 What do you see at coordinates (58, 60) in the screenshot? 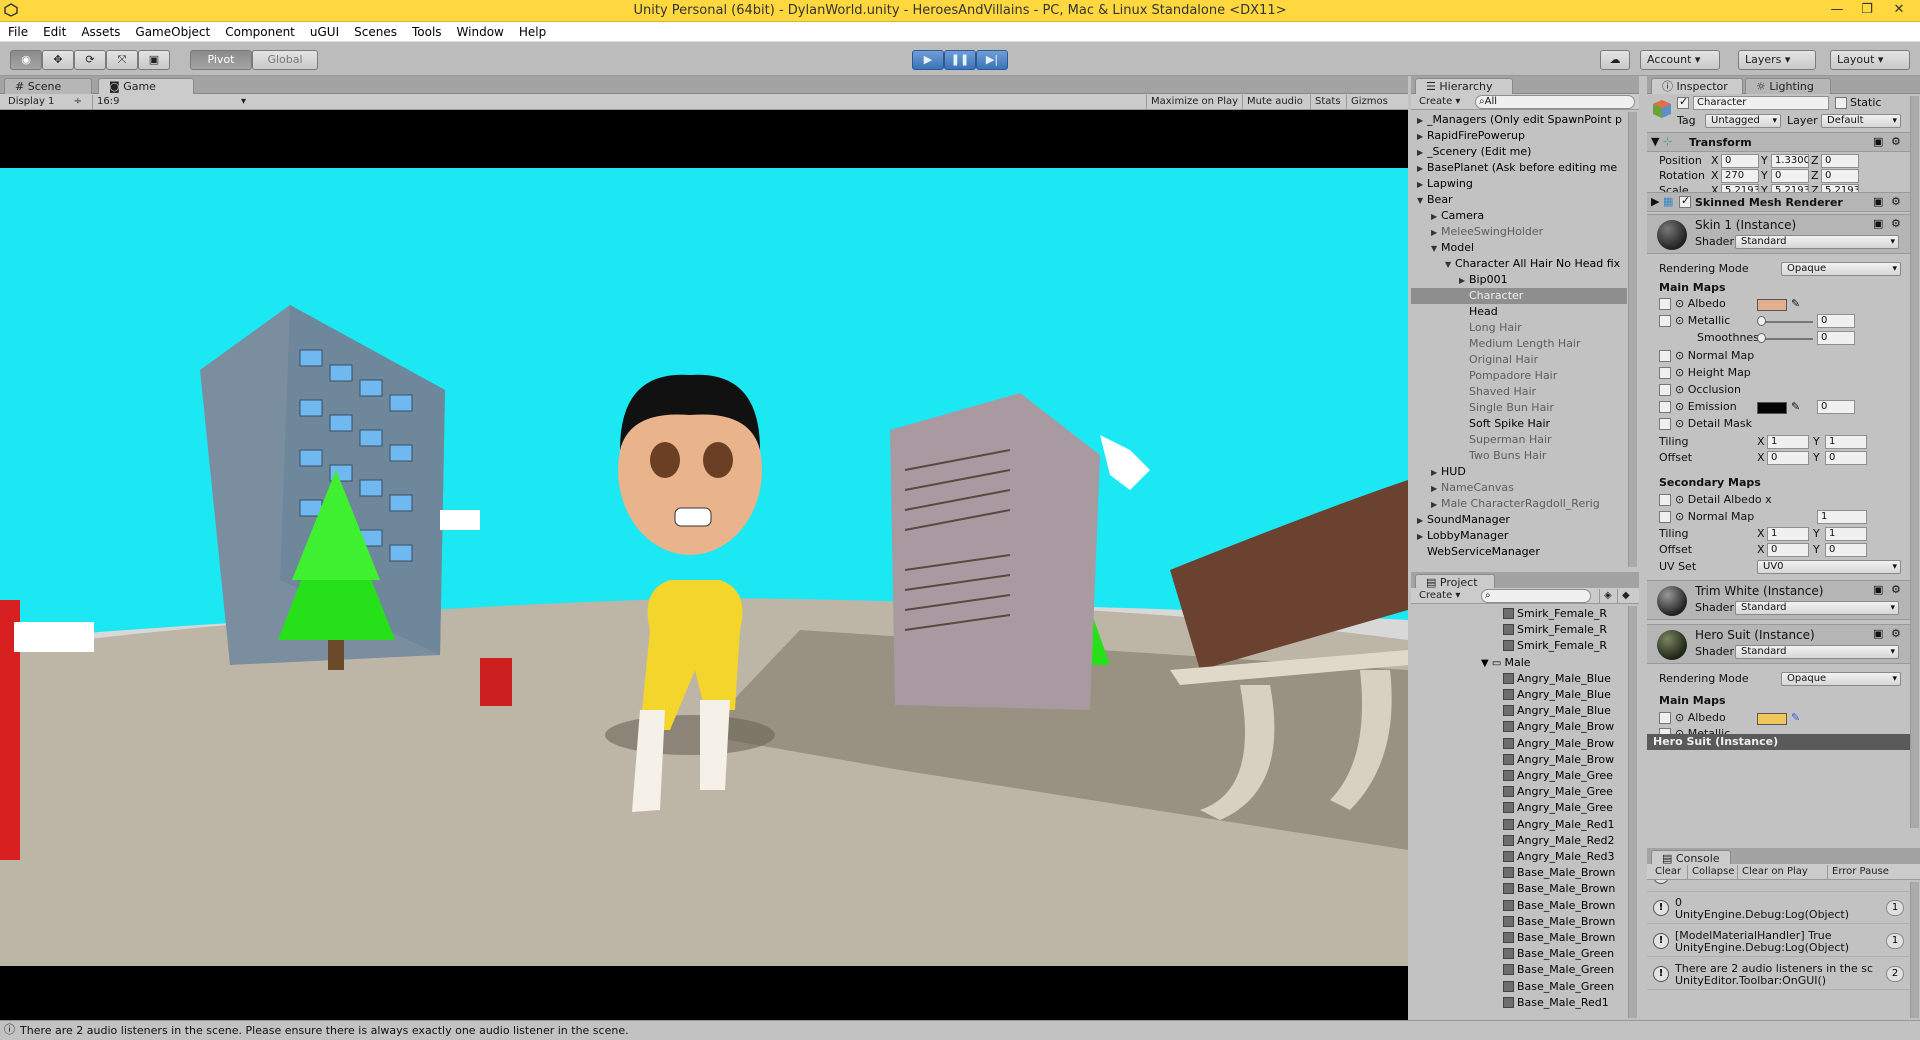
I see `move-tool-button: ✥` at bounding box center [58, 60].